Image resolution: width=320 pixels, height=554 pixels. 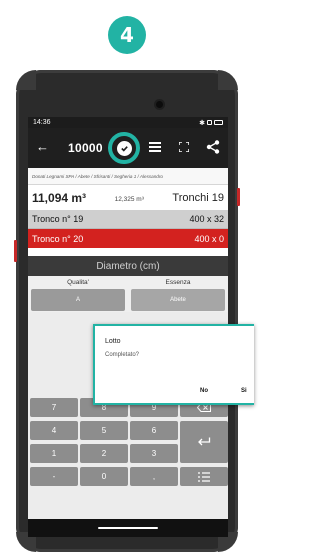 I want to click on list-spacer, so click(x=128, y=252).